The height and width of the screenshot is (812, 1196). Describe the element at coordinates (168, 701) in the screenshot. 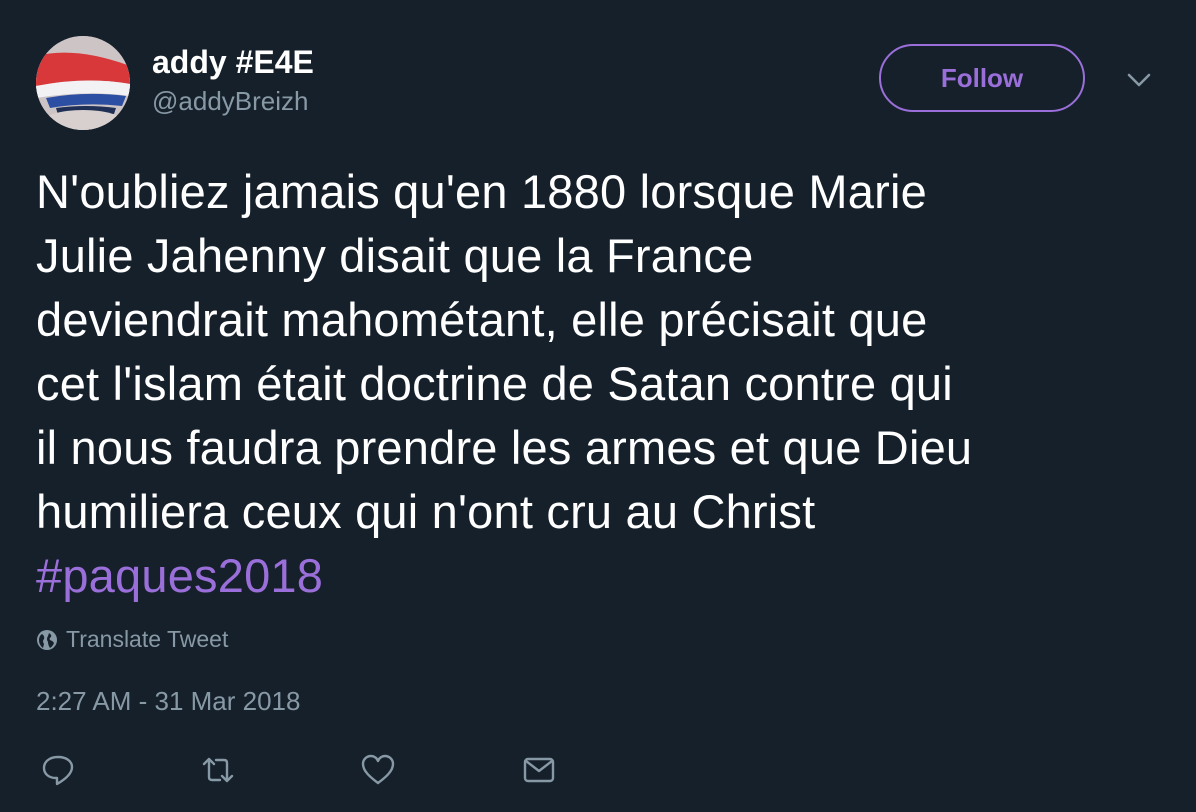

I see `tweet-timestamp: 2:27 AM - 31 Mar 2018` at that location.